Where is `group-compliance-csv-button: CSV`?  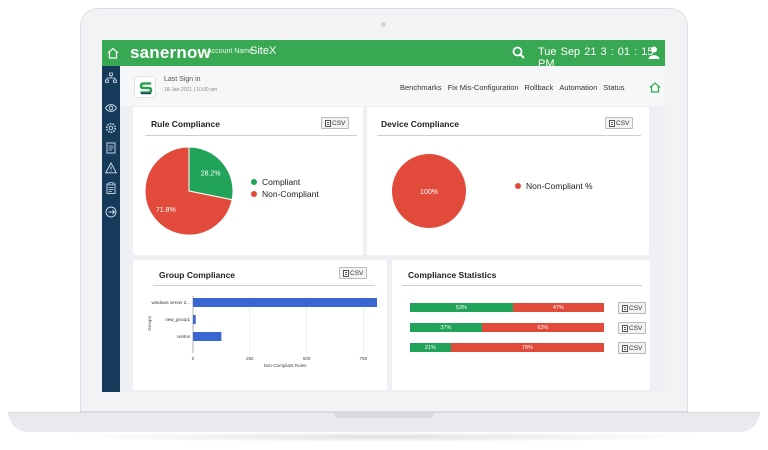 group-compliance-csv-button: CSV is located at coordinates (353, 273).